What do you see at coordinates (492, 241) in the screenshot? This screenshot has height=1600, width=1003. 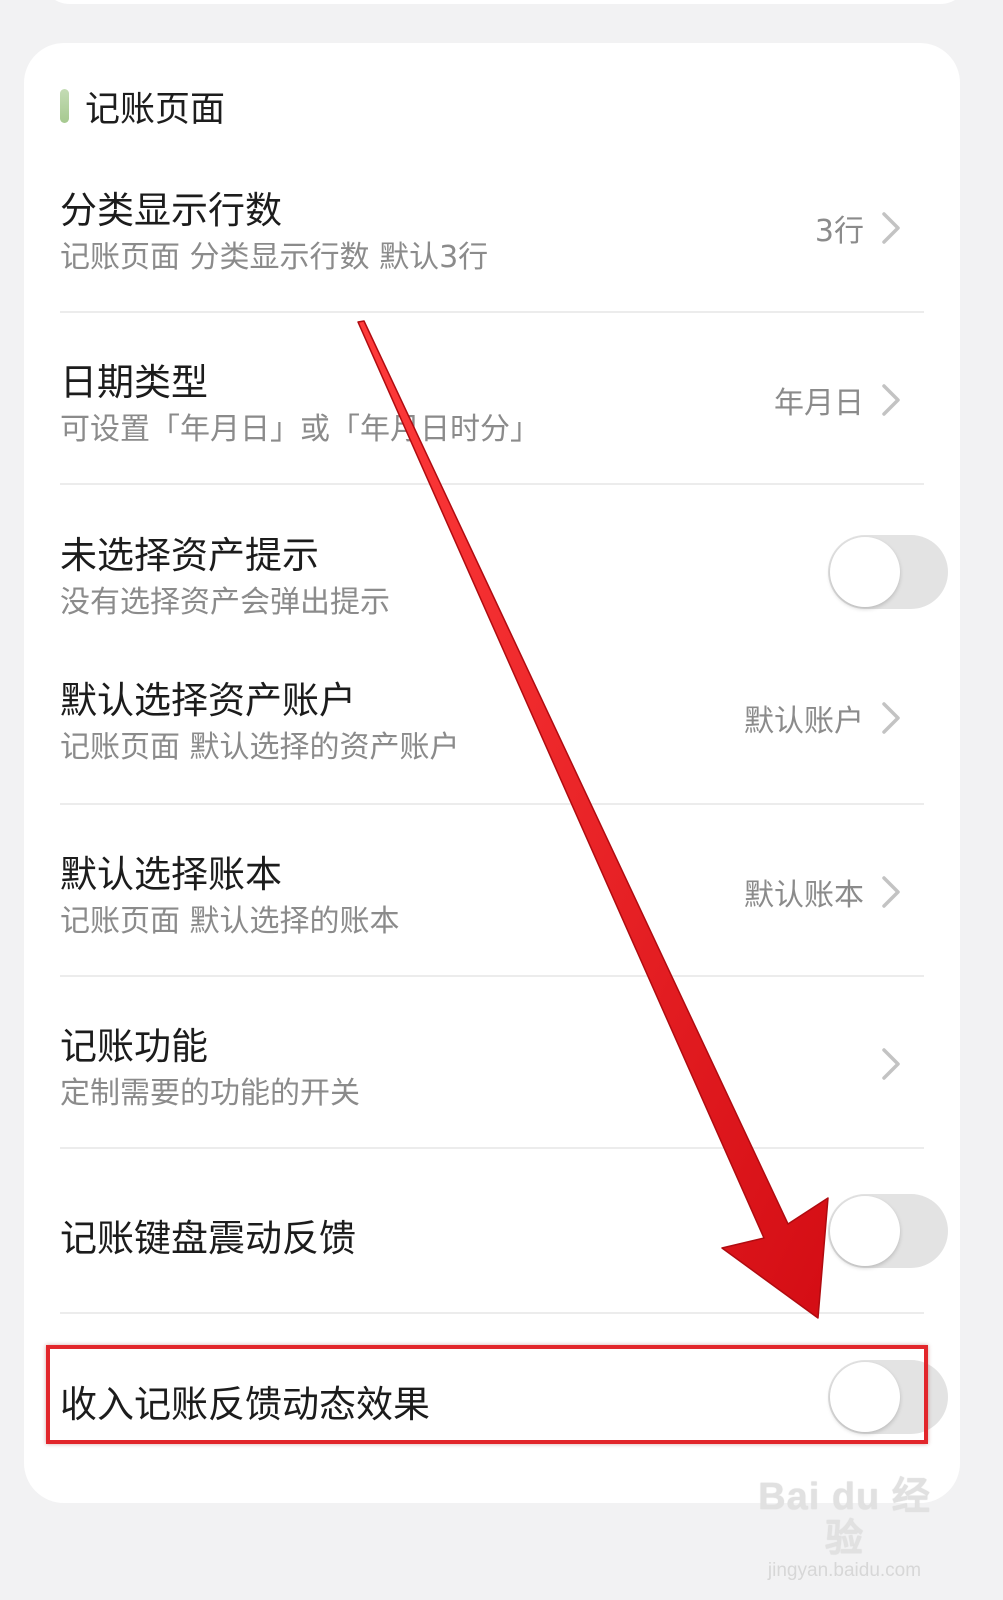 I see `setting-row-category-rows: 分类显示行数 记账页面 分类显示行数 默认3行 3行` at bounding box center [492, 241].